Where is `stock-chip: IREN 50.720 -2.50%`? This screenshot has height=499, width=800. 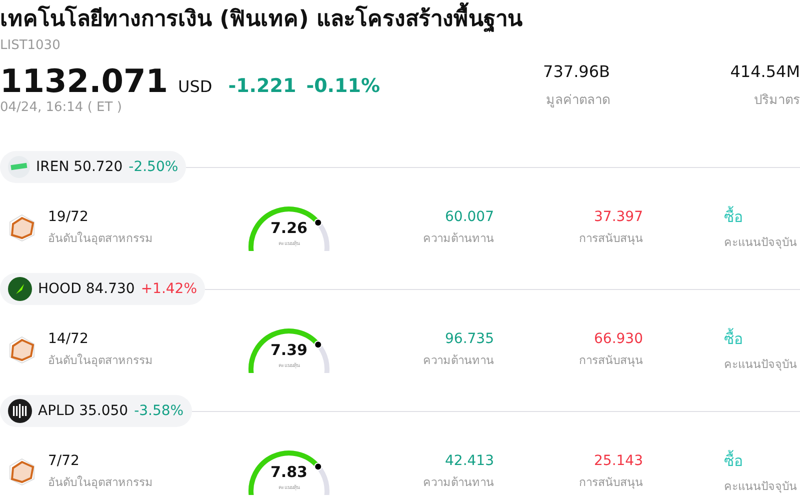 stock-chip: IREN 50.720 -2.50% is located at coordinates (93, 167).